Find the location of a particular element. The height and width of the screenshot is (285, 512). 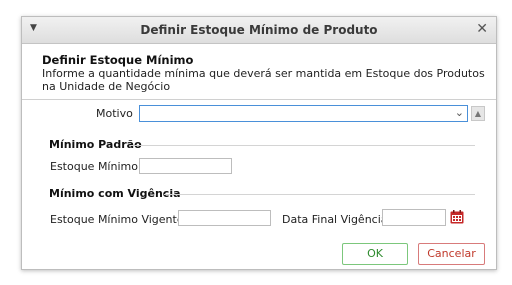

calendar-icon is located at coordinates (457, 217).